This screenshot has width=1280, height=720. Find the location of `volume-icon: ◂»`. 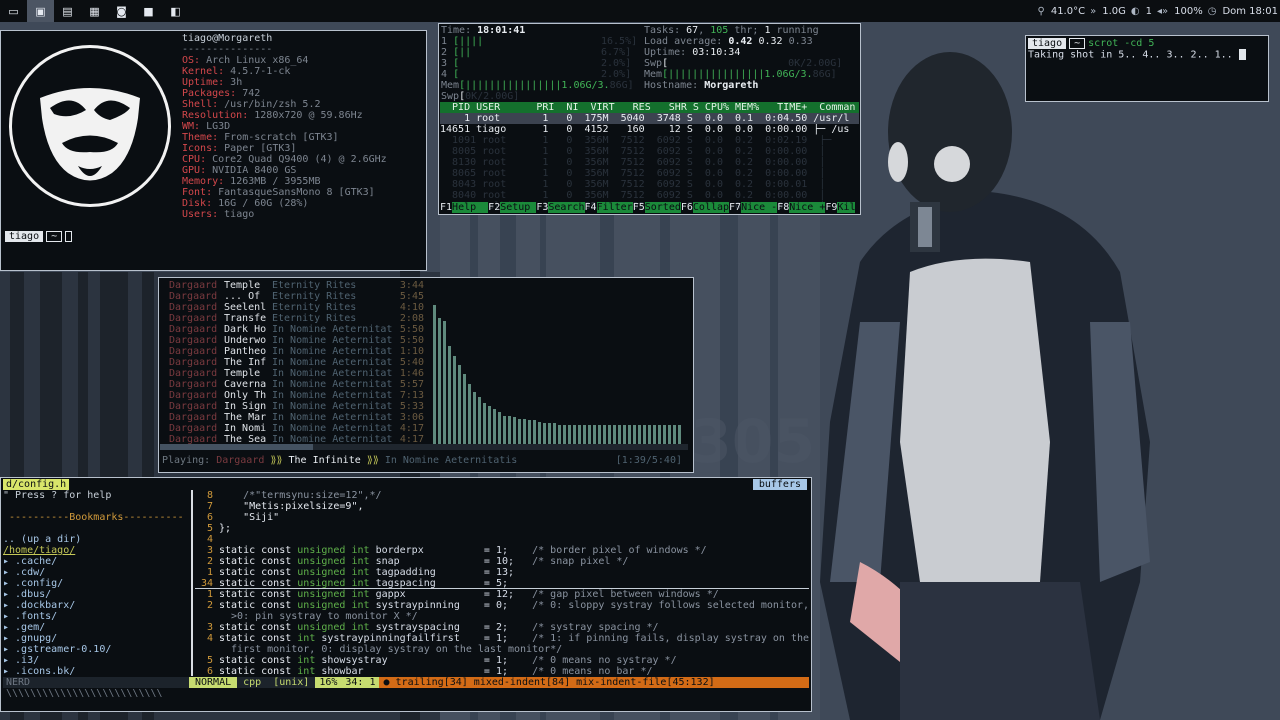

volume-icon: ◂» is located at coordinates (1162, 11).